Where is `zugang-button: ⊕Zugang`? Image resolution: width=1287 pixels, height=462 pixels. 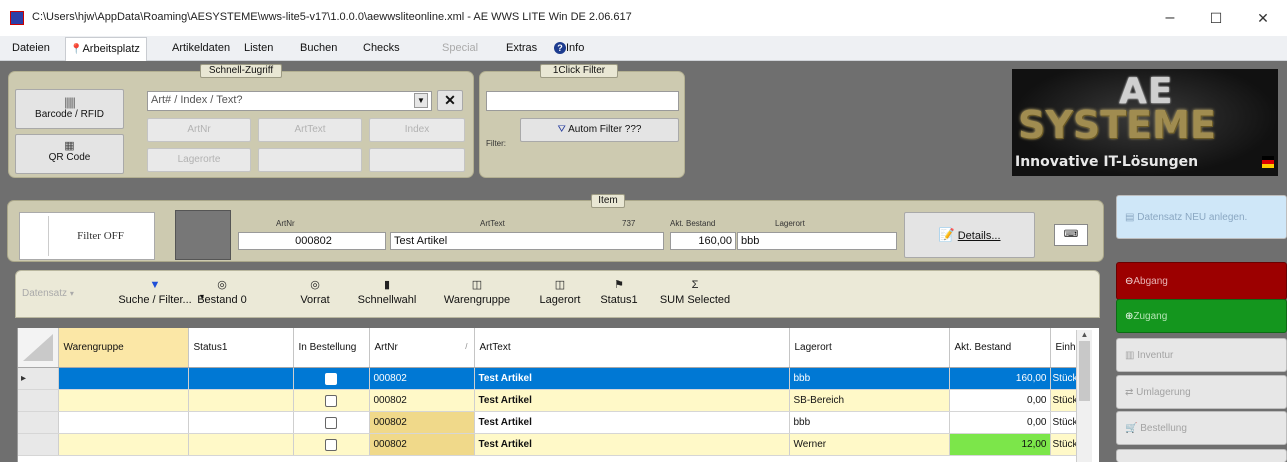
zugang-button: ⊕Zugang is located at coordinates (1201, 316).